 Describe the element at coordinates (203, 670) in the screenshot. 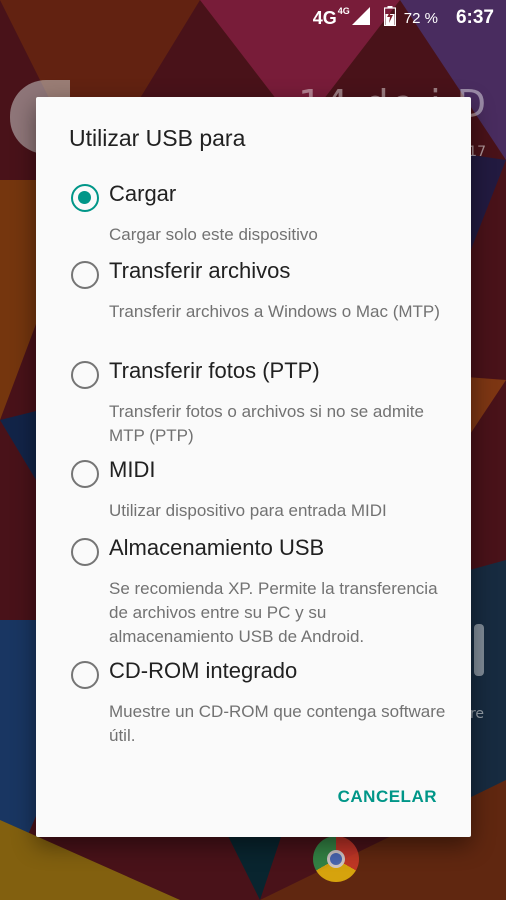

I see `option-label: CD-ROM integrado` at that location.